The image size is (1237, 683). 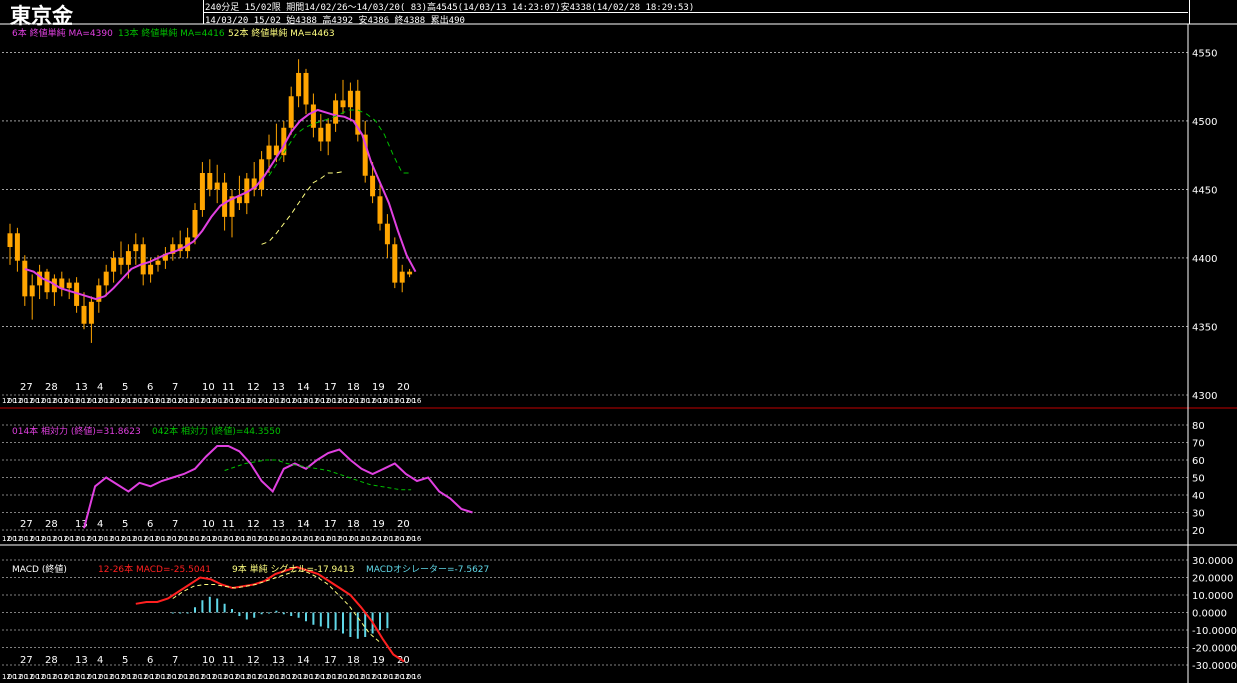 What do you see at coordinates (403, 524) in the screenshot?
I see `x-date-label: 20` at bounding box center [403, 524].